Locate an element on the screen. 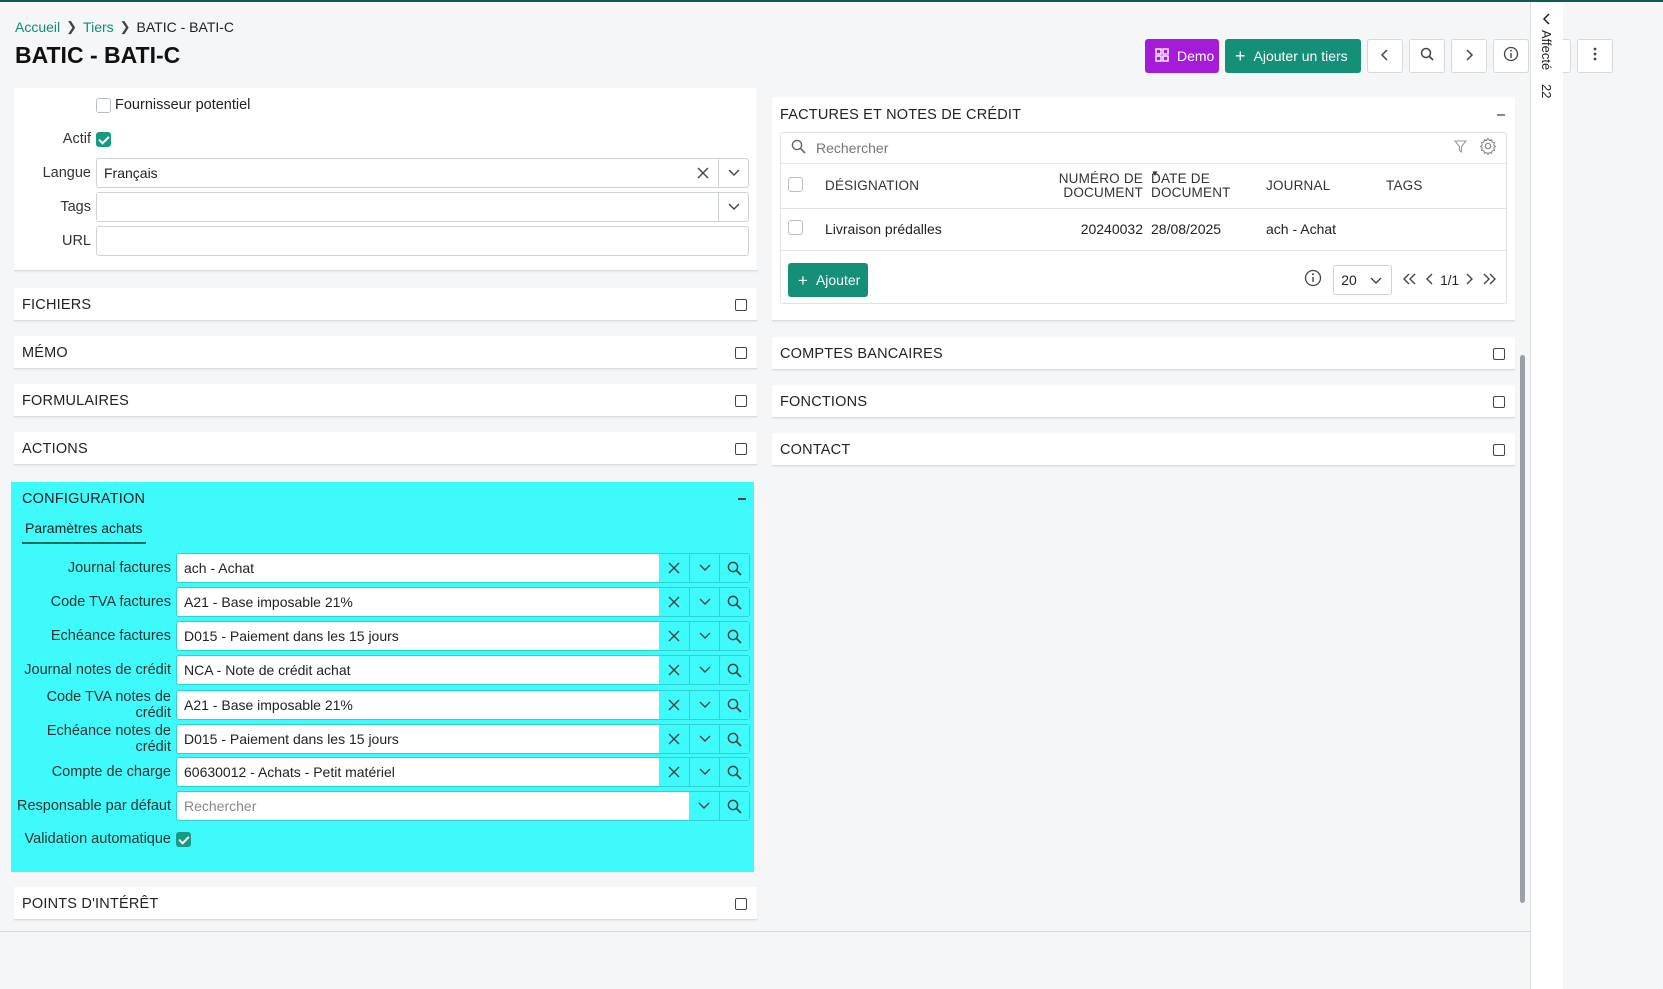  col-tags: TAGS is located at coordinates (1445, 186).